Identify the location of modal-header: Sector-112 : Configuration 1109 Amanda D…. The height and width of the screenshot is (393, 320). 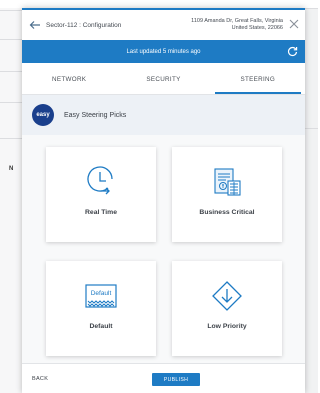
(163, 24).